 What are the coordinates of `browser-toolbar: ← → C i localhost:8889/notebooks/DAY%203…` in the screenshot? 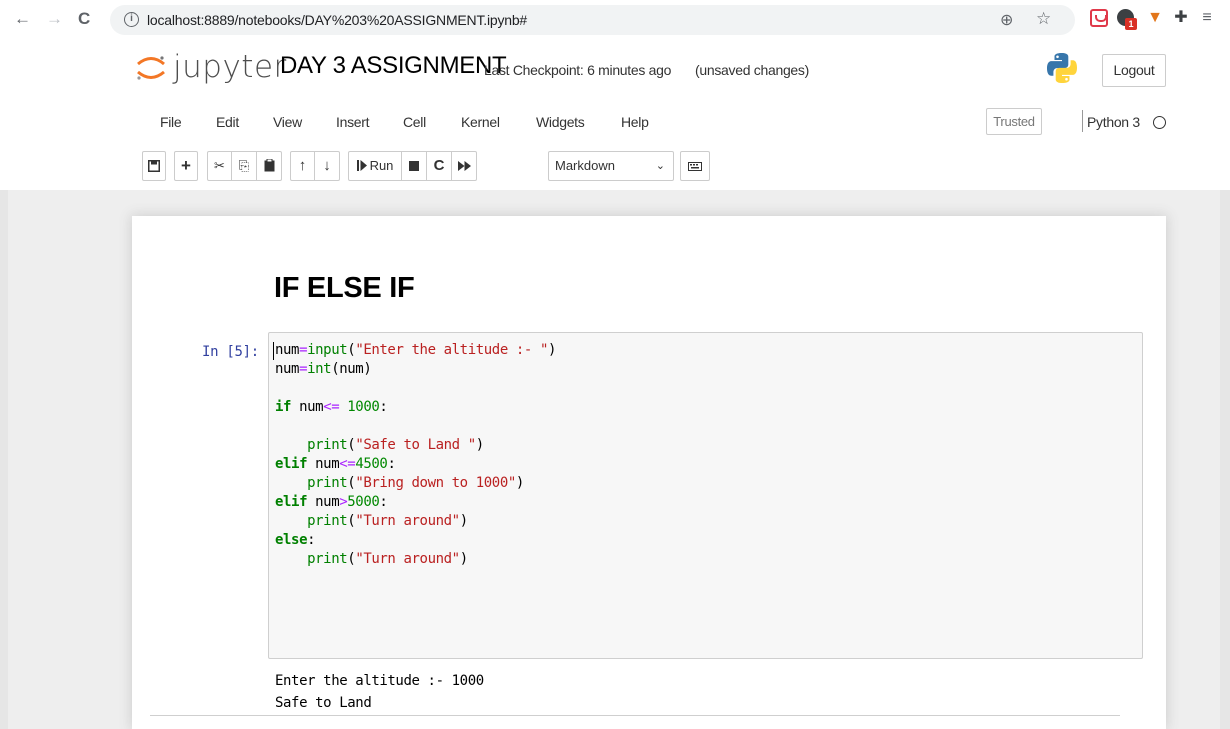 It's located at (615, 20).